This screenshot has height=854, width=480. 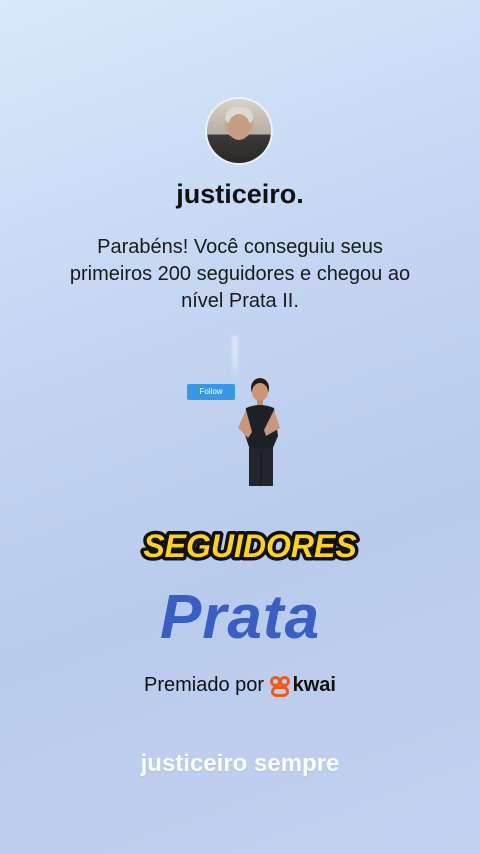 I want to click on kwai-brand-text: kwai, so click(x=314, y=685).